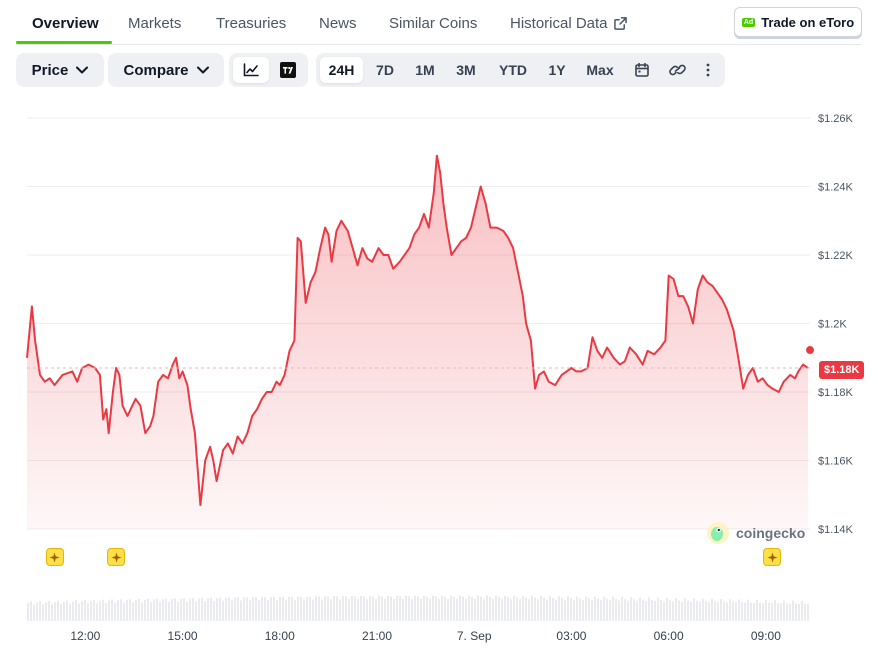 Image resolution: width=878 pixels, height=651 pixels. I want to click on tab-similar-coins: Similar Coins, so click(433, 23).